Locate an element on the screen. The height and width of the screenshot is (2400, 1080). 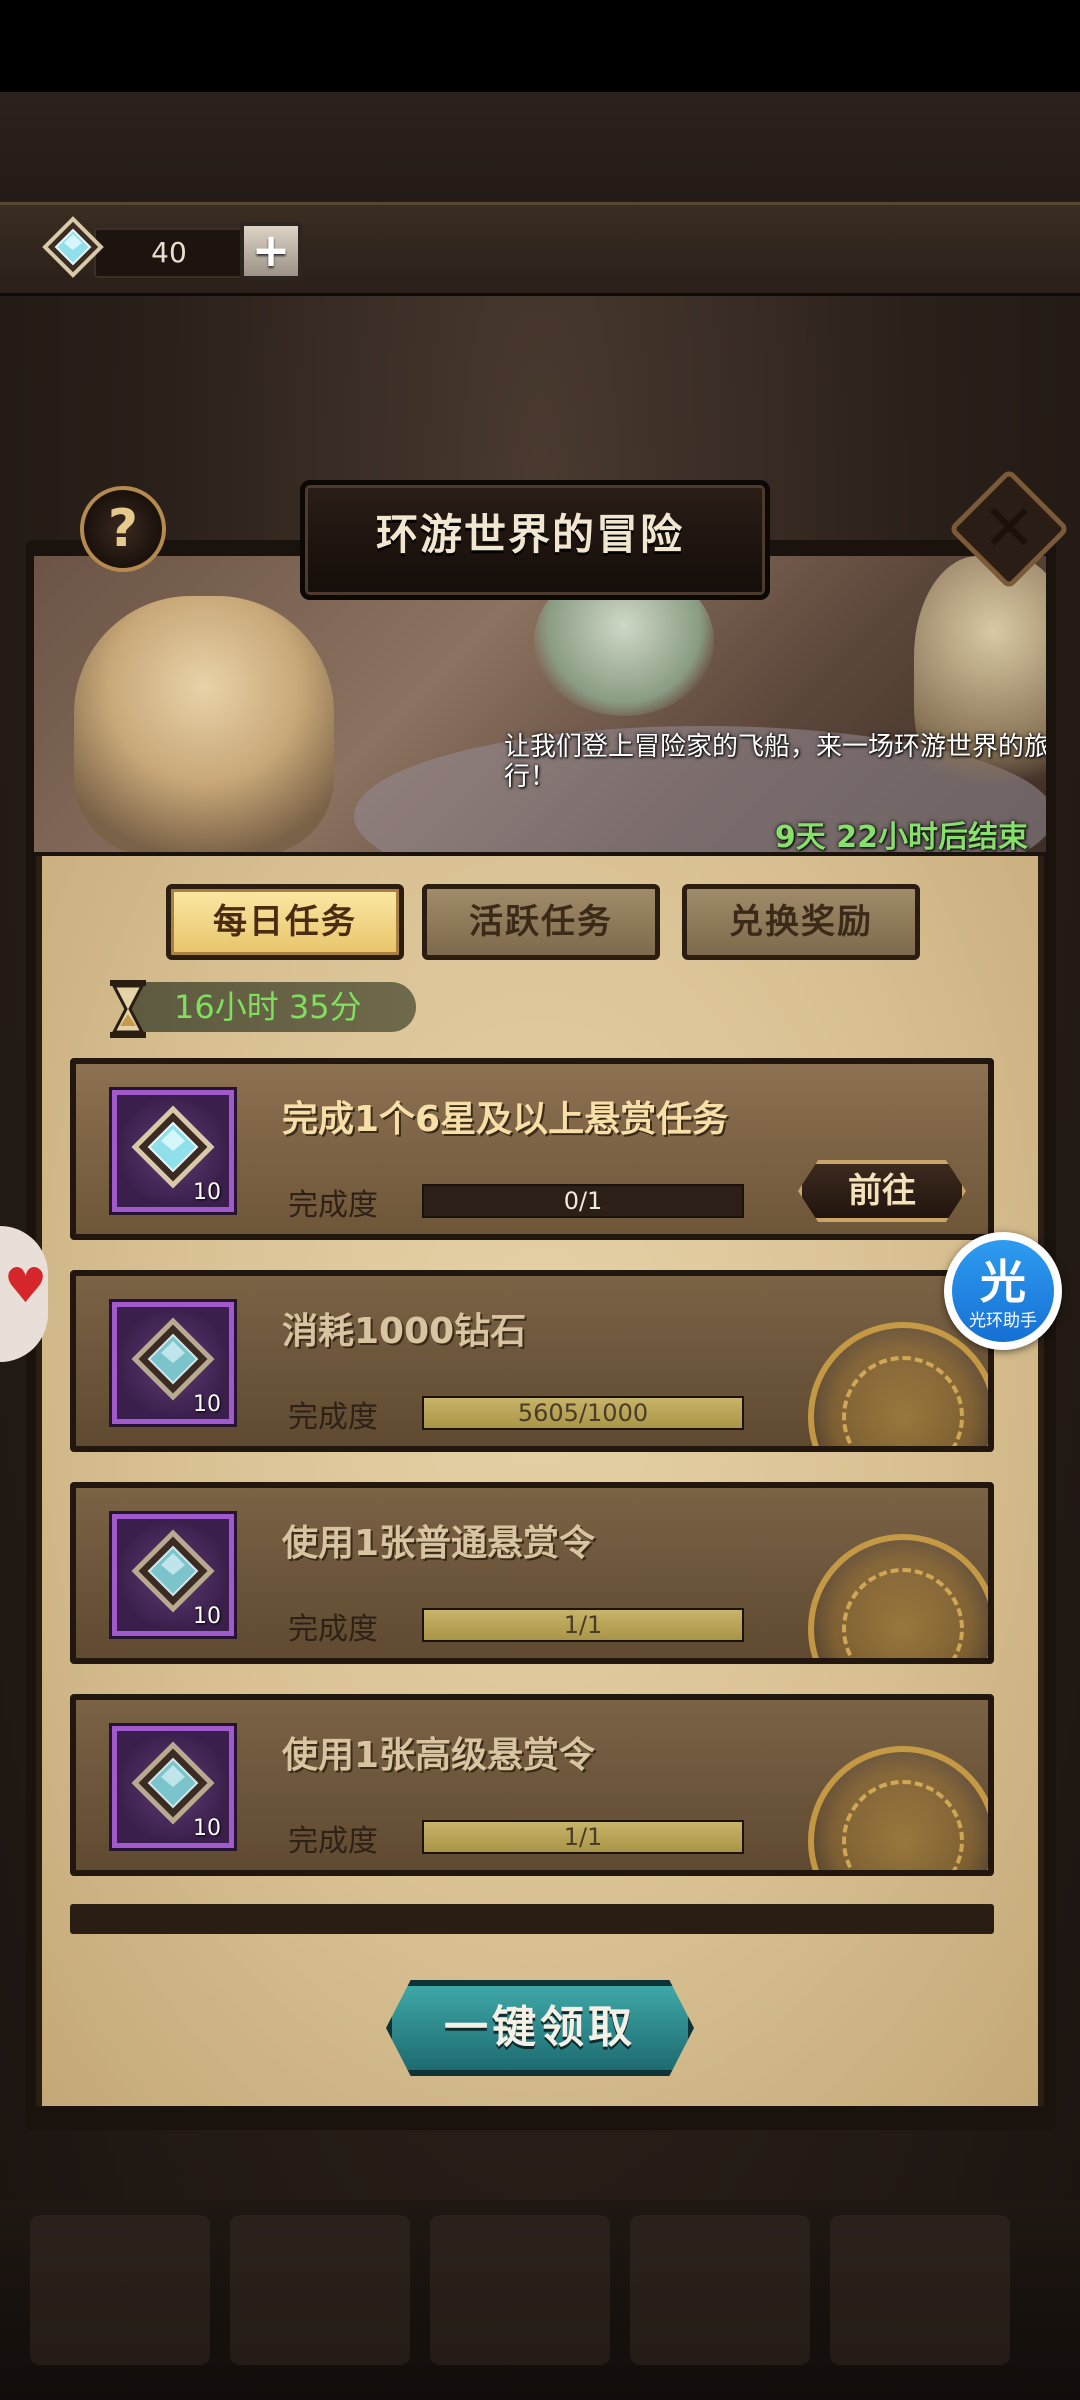
tab-active-tasks: 活跃任务 is located at coordinates (541, 922).